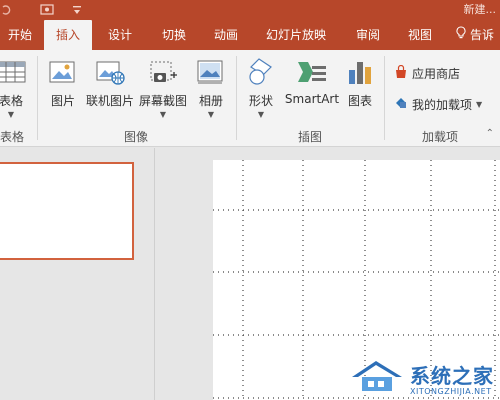 The width and height of the screenshot is (500, 400). What do you see at coordinates (490, 133) in the screenshot?
I see `collapse-ribbon-icon: ⌃` at bounding box center [490, 133].